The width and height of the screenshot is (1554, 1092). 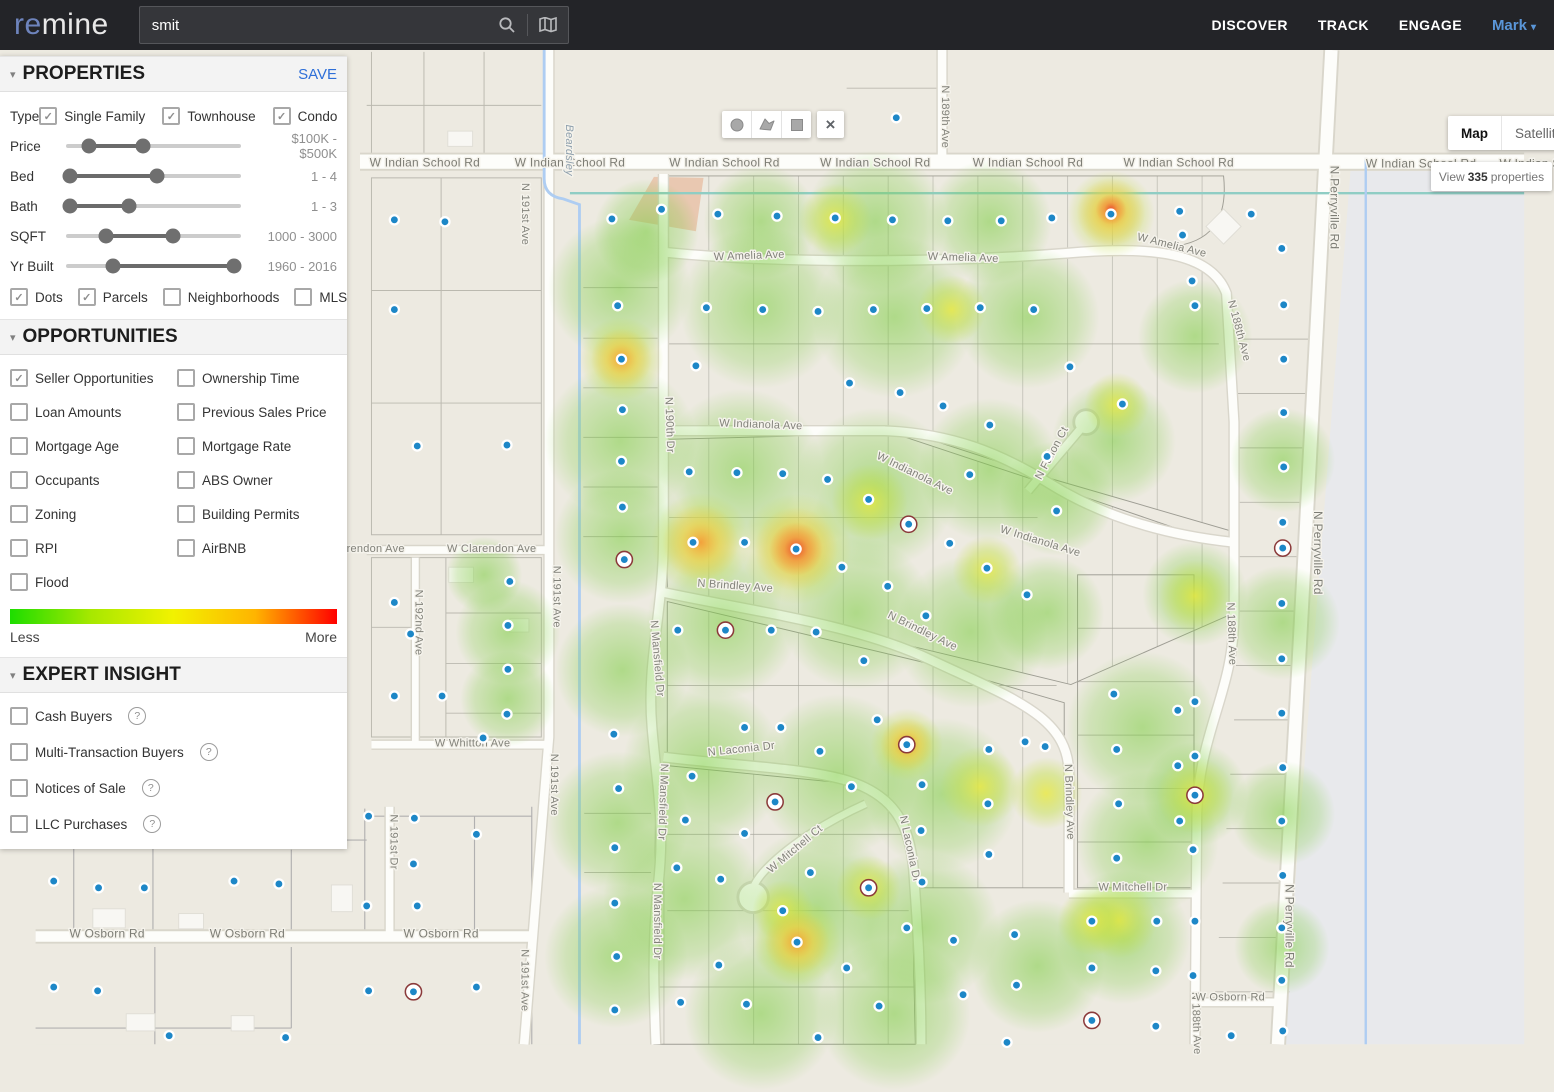 What do you see at coordinates (93, 378) in the screenshot?
I see `checkbox-seller-opportunities: ✓ Seller Opportunities` at bounding box center [93, 378].